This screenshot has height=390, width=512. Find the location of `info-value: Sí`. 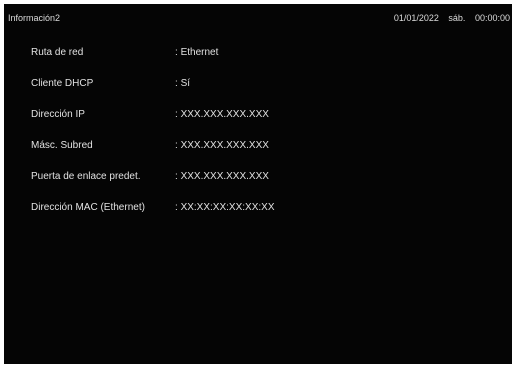

info-value: Sí is located at coordinates (182, 83).